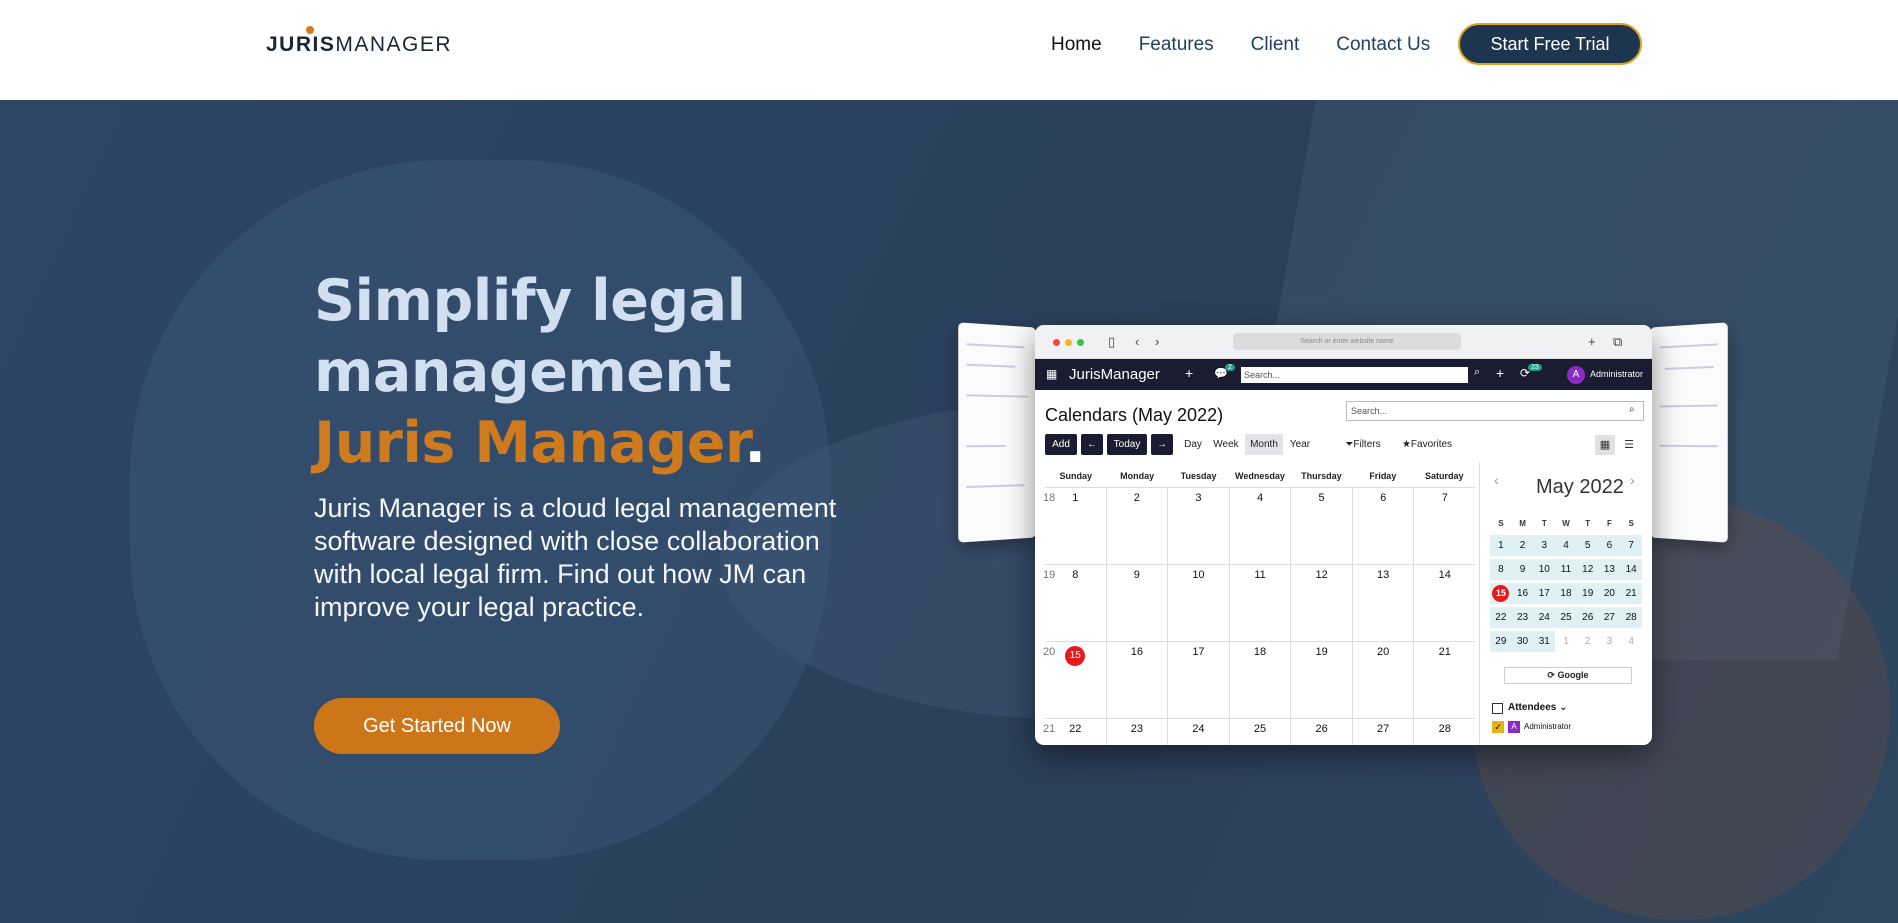 This screenshot has height=923, width=1898. Describe the element at coordinates (1588, 523) in the screenshot. I see `mini-weekday-label: T` at that location.